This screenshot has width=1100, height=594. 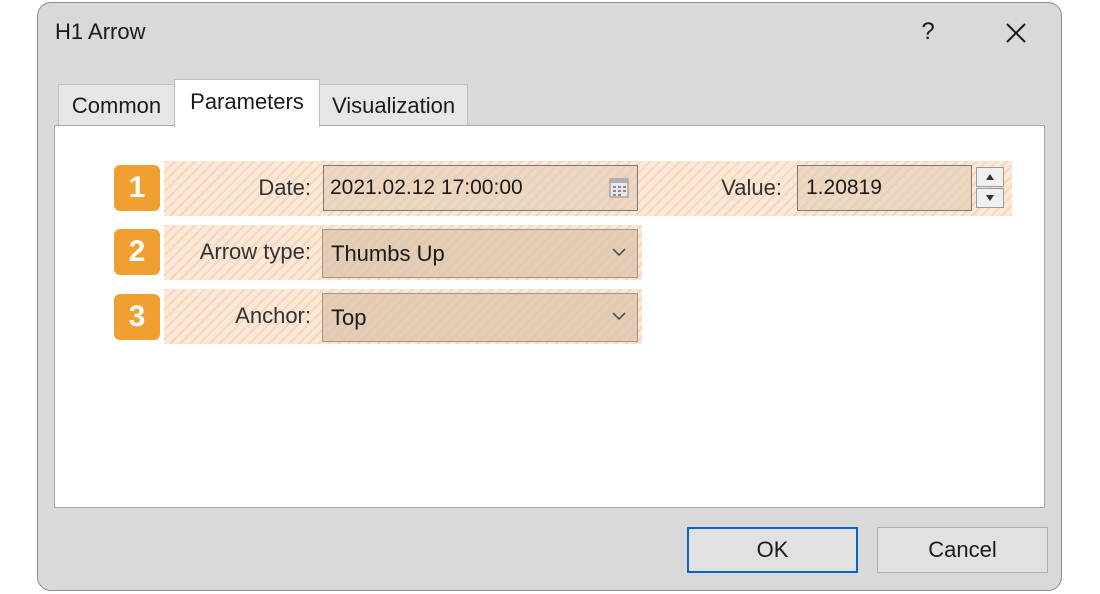 I want to click on spin-up-icon, so click(x=990, y=177).